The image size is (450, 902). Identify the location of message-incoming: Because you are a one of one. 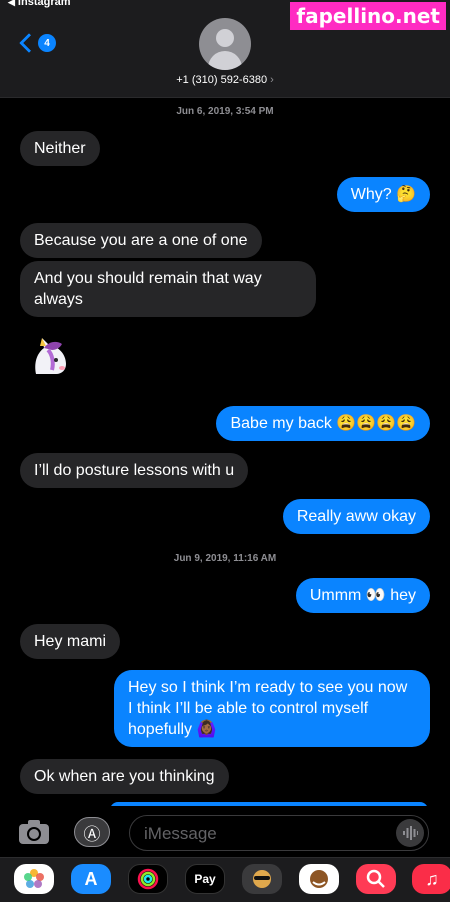
(141, 240).